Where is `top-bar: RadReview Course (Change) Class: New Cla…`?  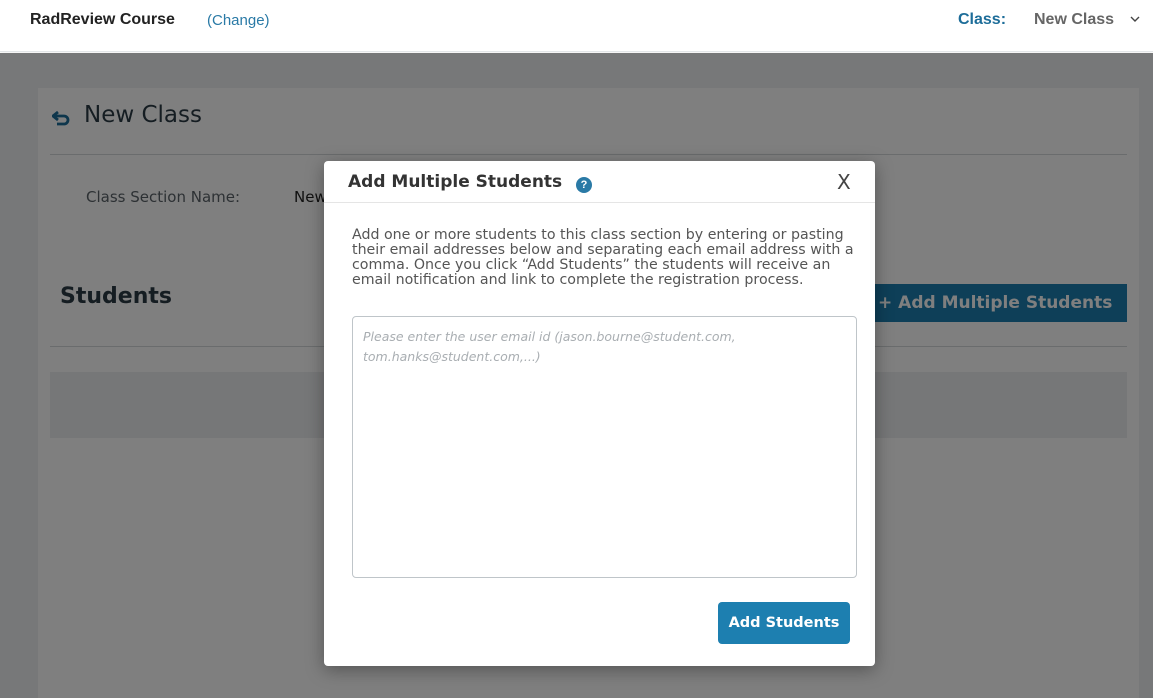
top-bar: RadReview Course (Change) Class: New Cla… is located at coordinates (576, 26).